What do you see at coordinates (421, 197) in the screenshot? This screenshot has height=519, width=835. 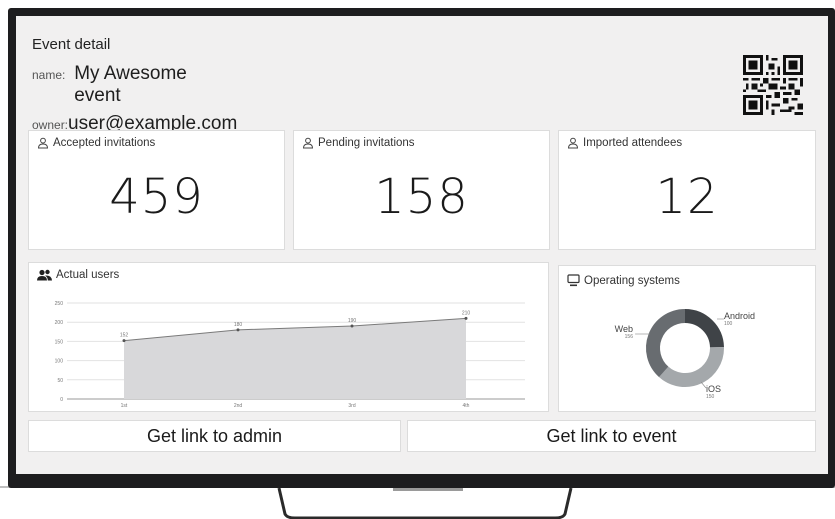 I see `pending-count: 158` at bounding box center [421, 197].